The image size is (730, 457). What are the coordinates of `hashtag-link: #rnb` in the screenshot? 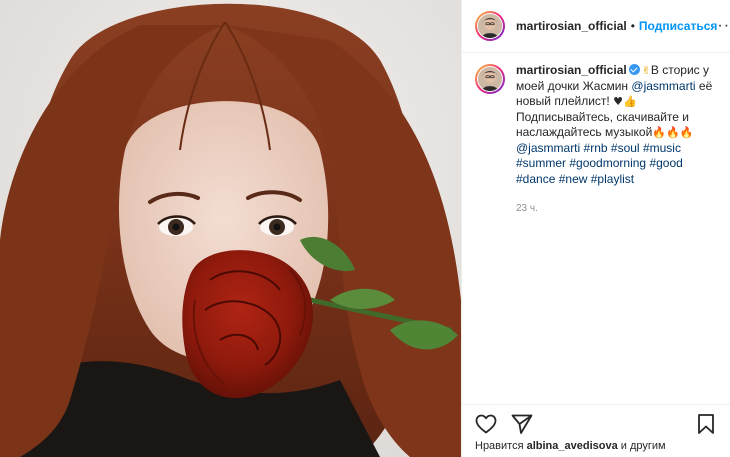 It's located at (596, 148).